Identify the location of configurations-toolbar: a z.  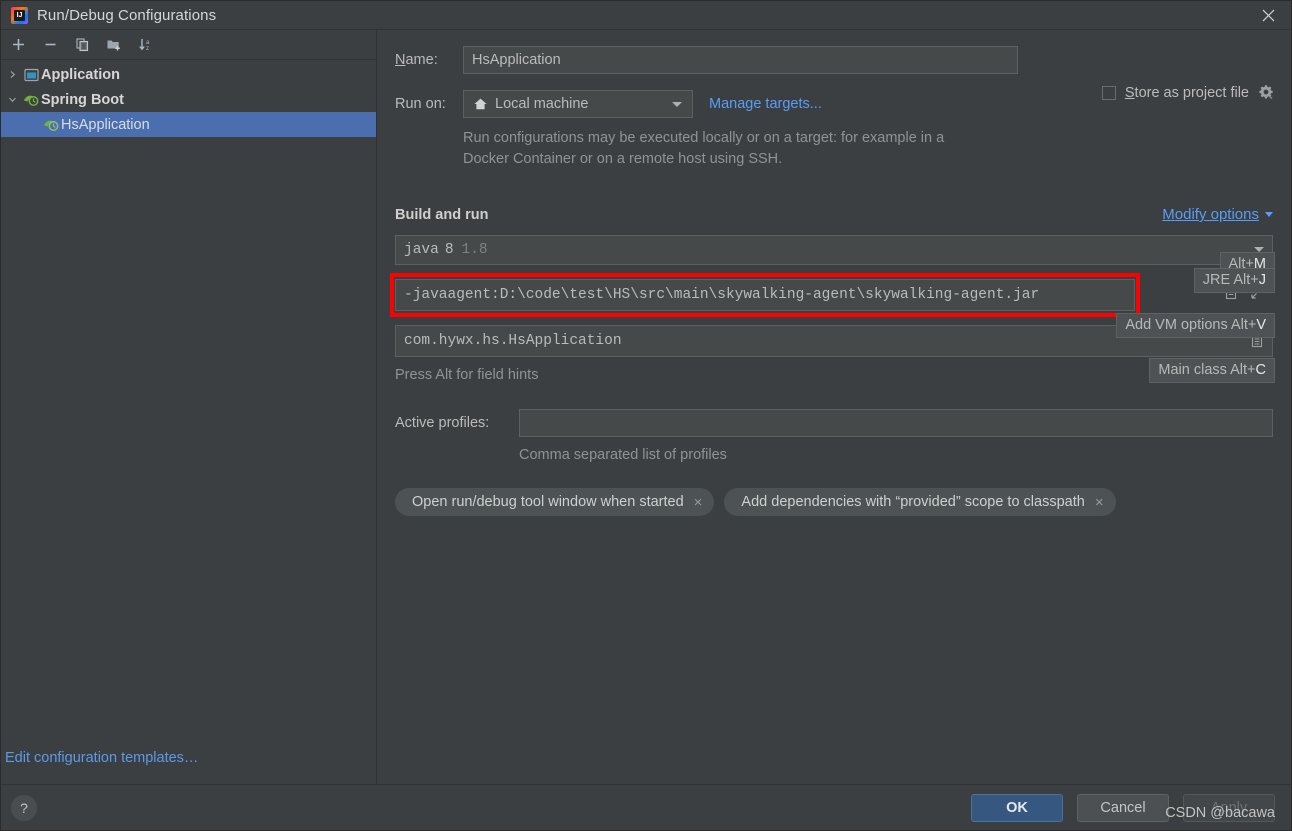
(188, 45).